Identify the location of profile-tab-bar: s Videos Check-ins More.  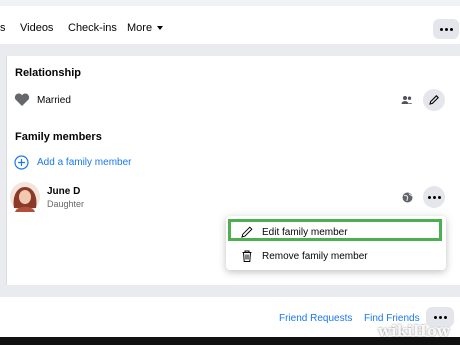
(230, 22).